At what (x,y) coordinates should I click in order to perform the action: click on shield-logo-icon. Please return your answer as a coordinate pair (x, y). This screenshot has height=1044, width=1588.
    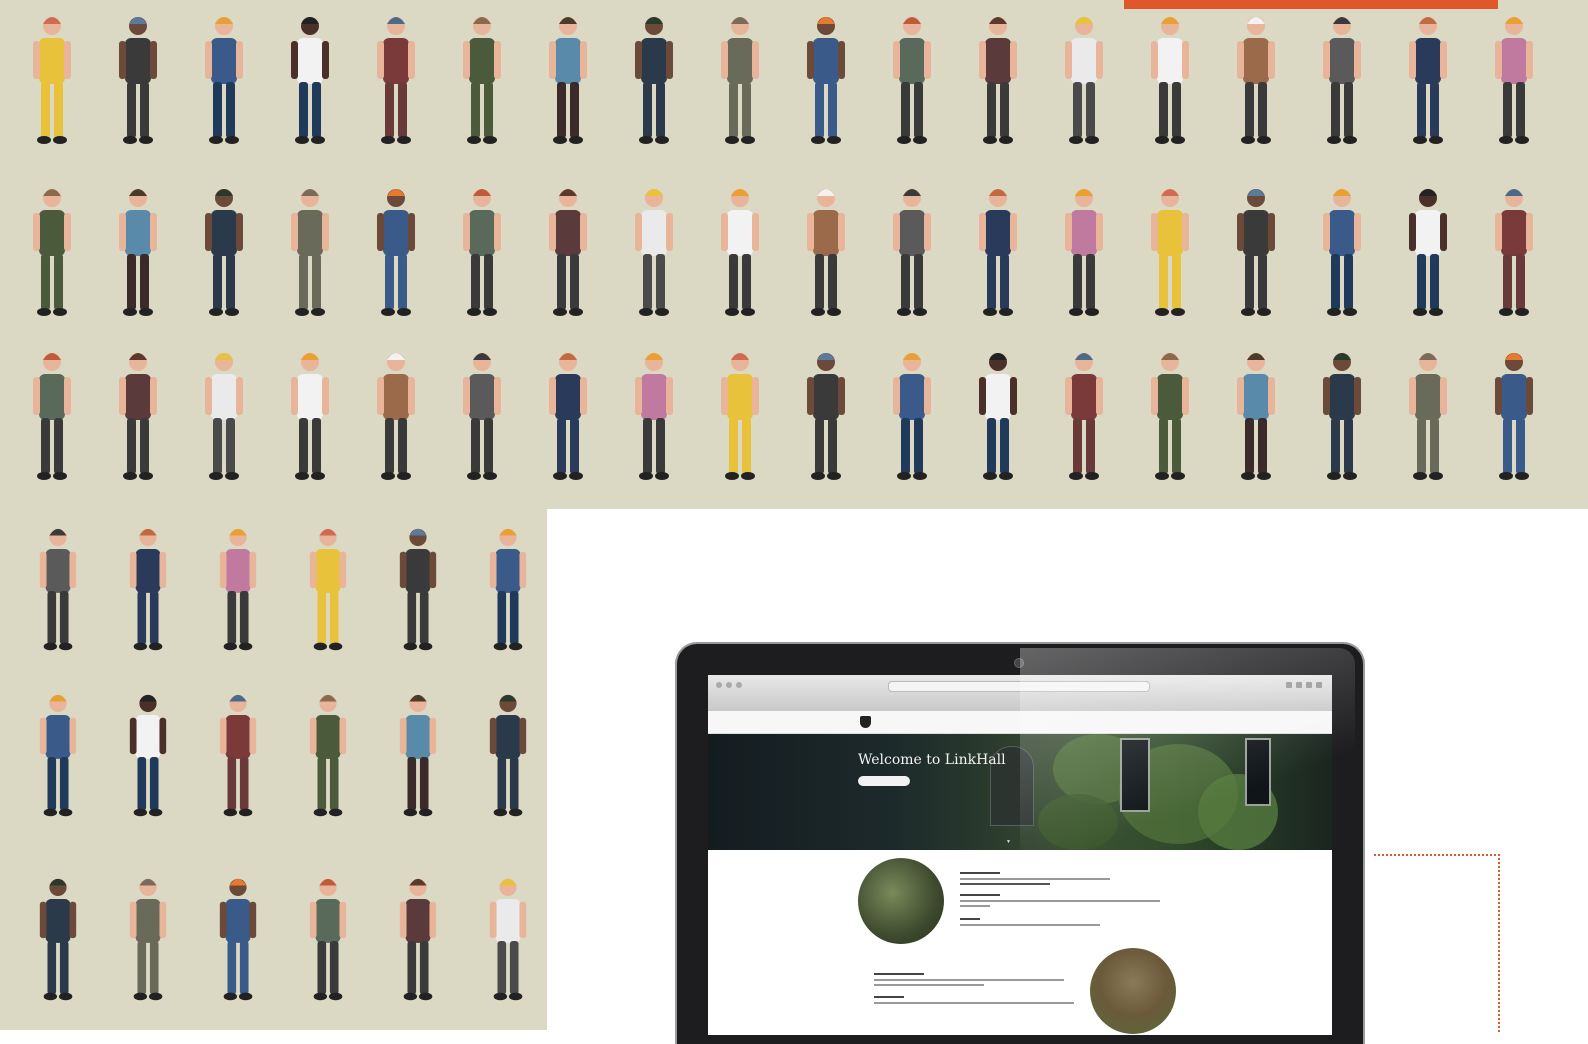
    Looking at the image, I should click on (865, 722).